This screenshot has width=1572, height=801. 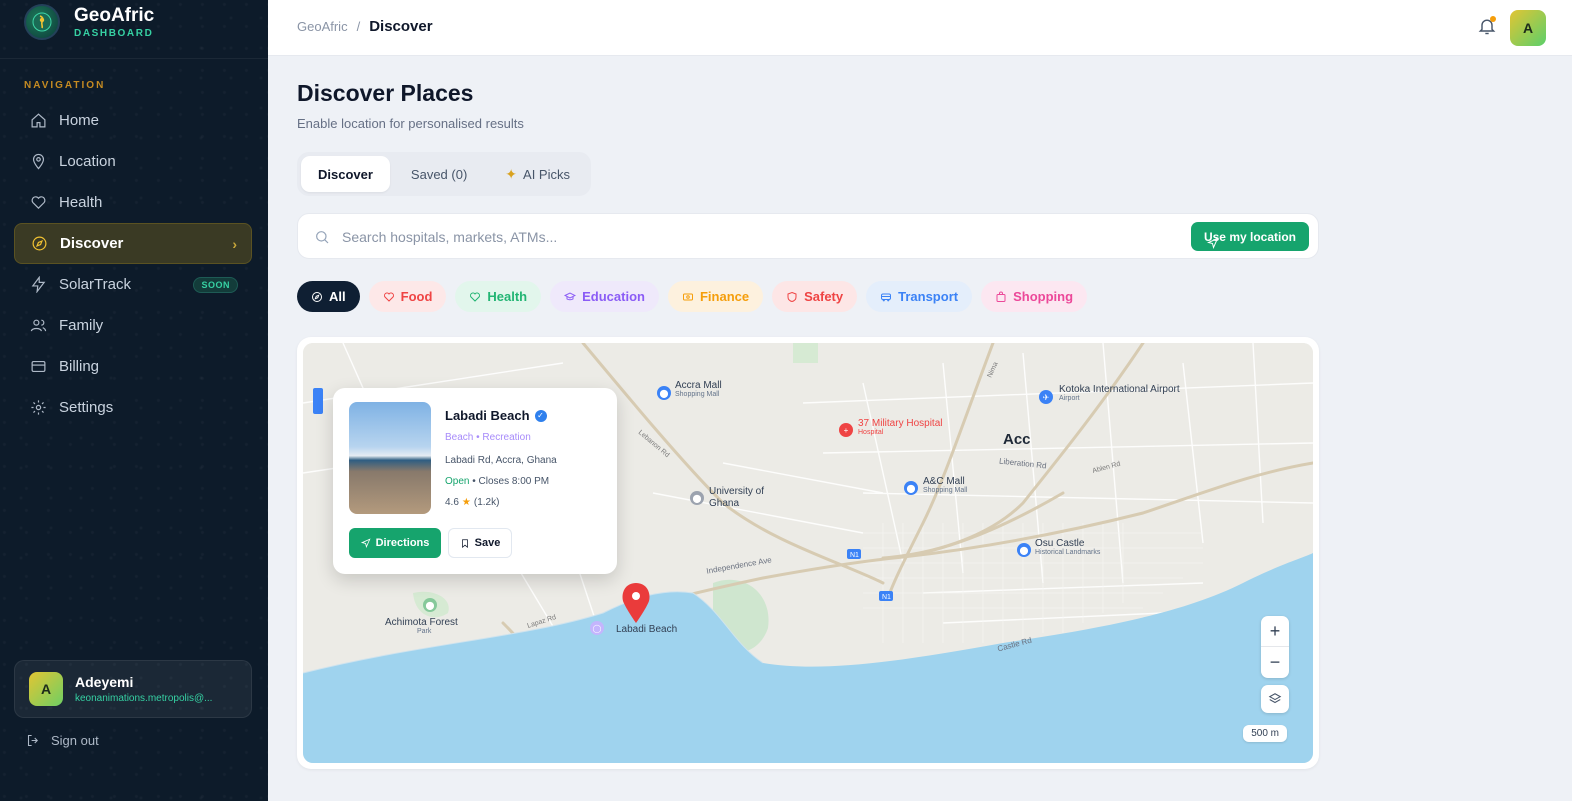 What do you see at coordinates (75, 740) in the screenshot?
I see `signout-label: Sign out` at bounding box center [75, 740].